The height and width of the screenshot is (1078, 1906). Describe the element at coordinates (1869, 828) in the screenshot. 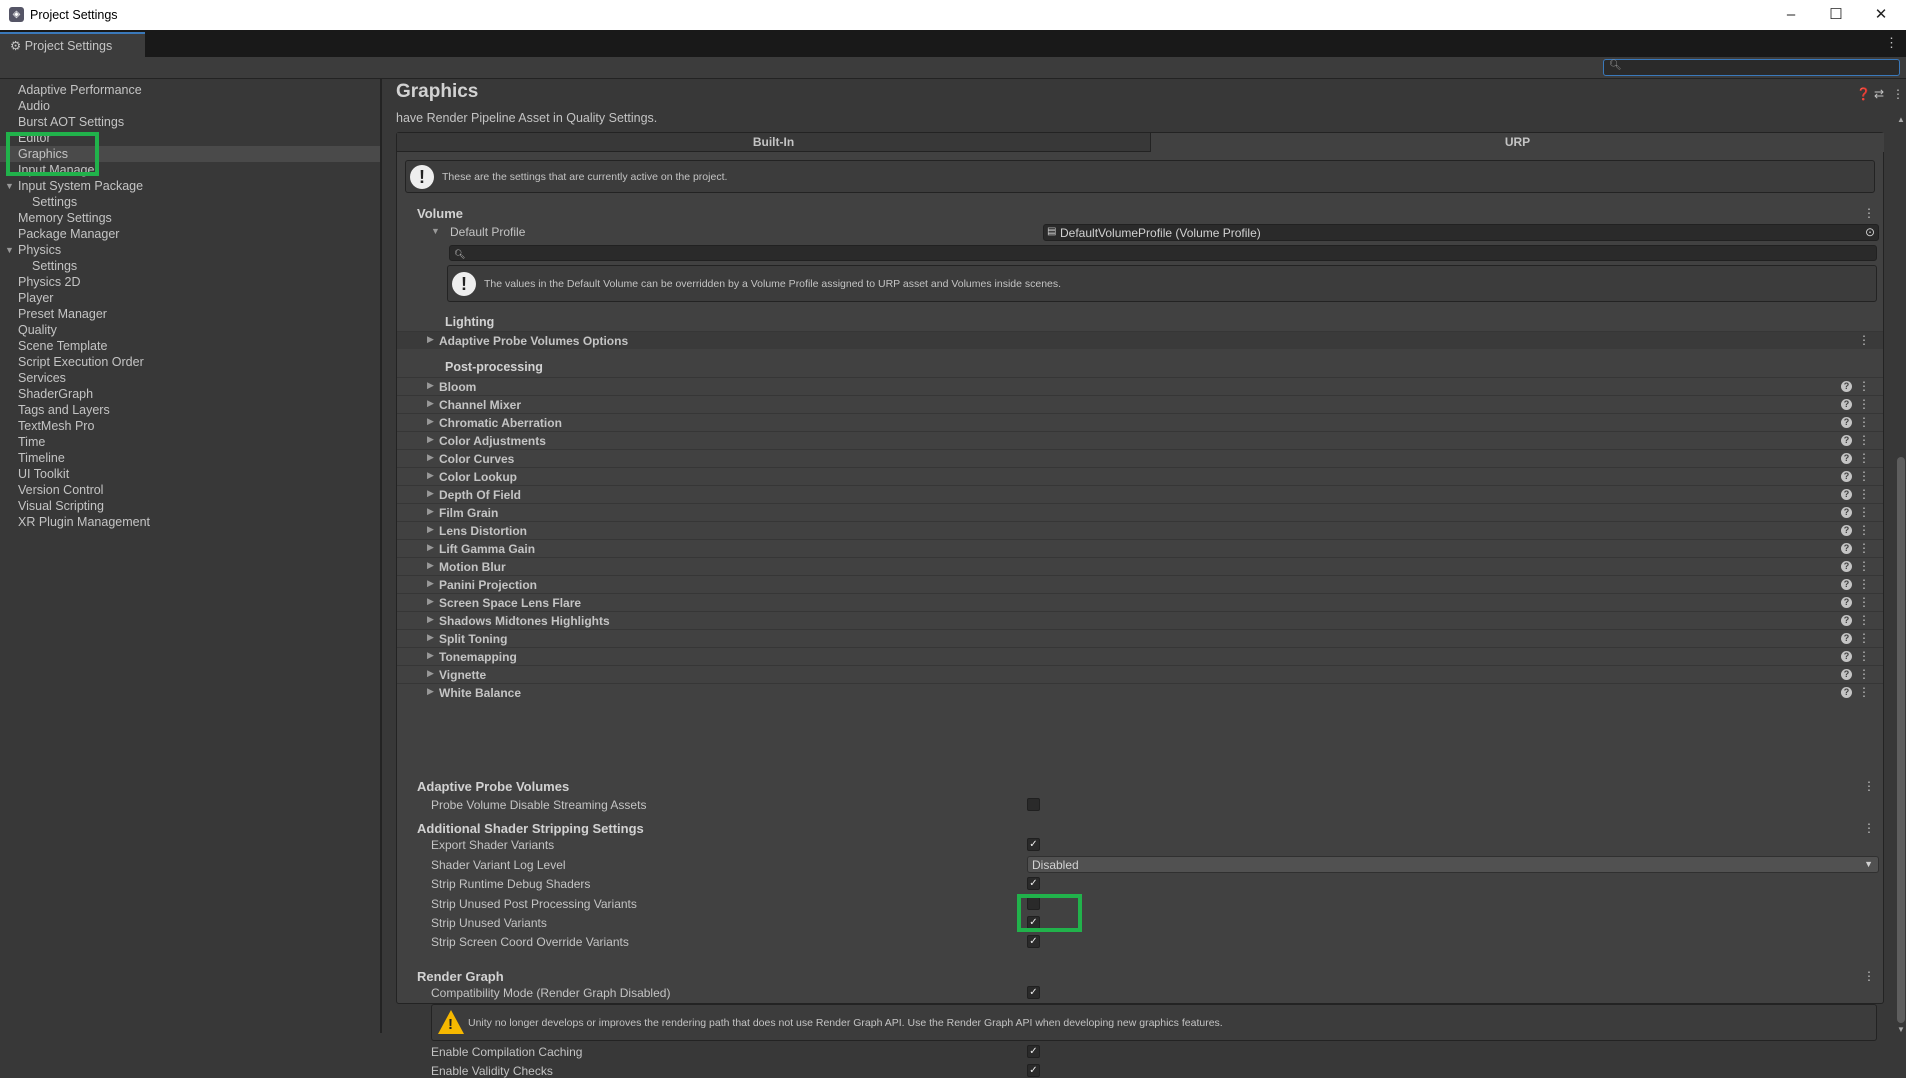

I see `stripping-menu-icon: ⋮` at that location.